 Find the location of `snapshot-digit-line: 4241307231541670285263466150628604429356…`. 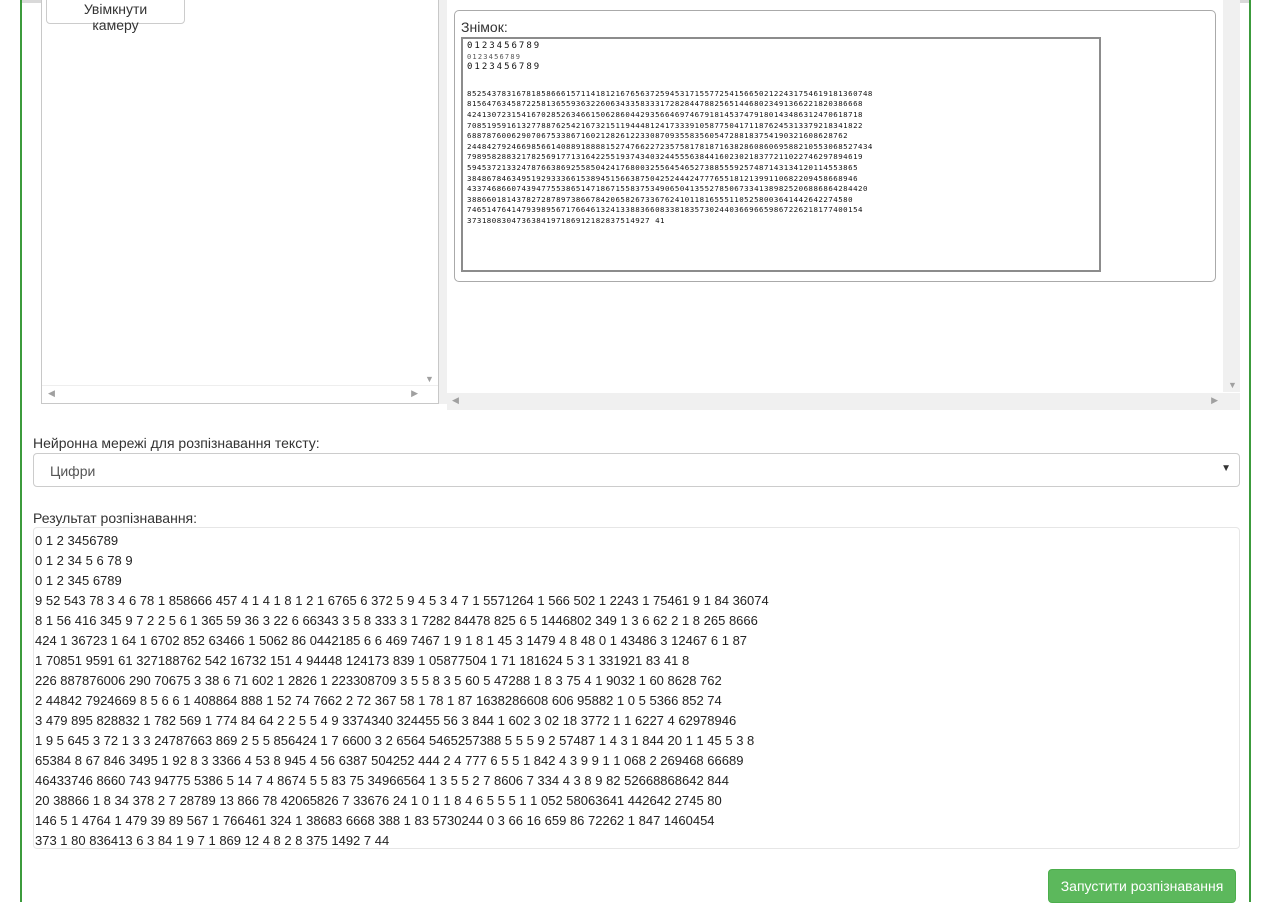

snapshot-digit-line: 4241307231541670285263466150628604429356… is located at coordinates (665, 114).